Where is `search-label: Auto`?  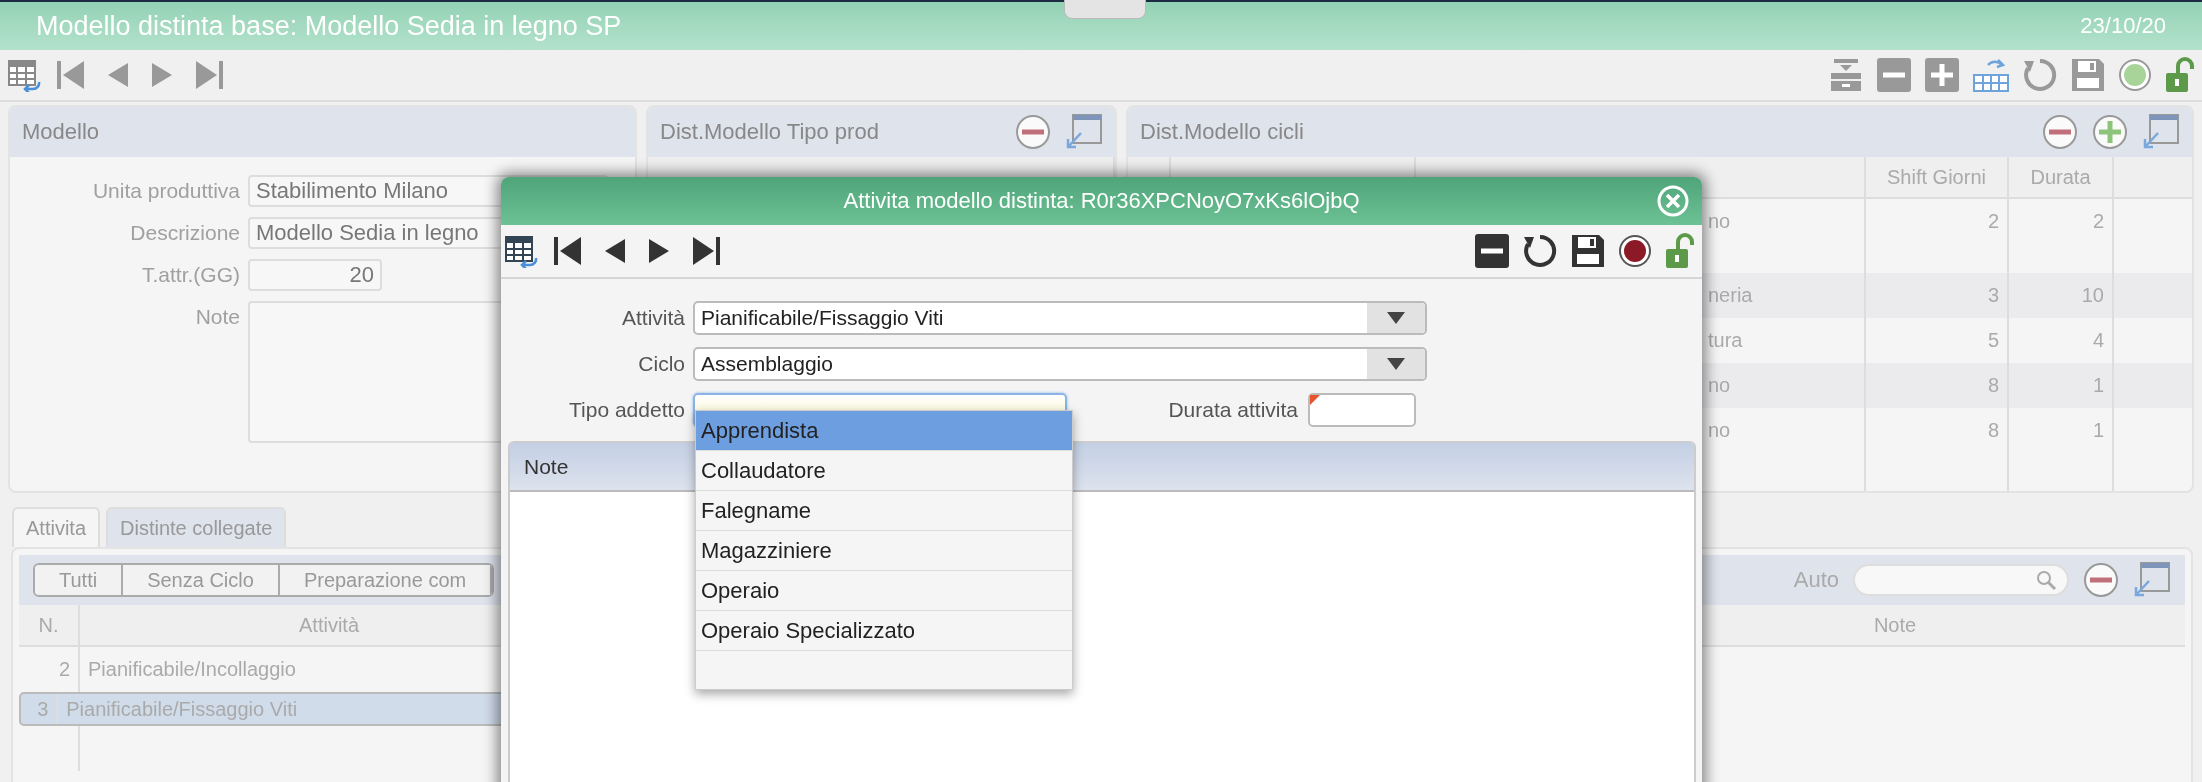
search-label: Auto is located at coordinates (1816, 580).